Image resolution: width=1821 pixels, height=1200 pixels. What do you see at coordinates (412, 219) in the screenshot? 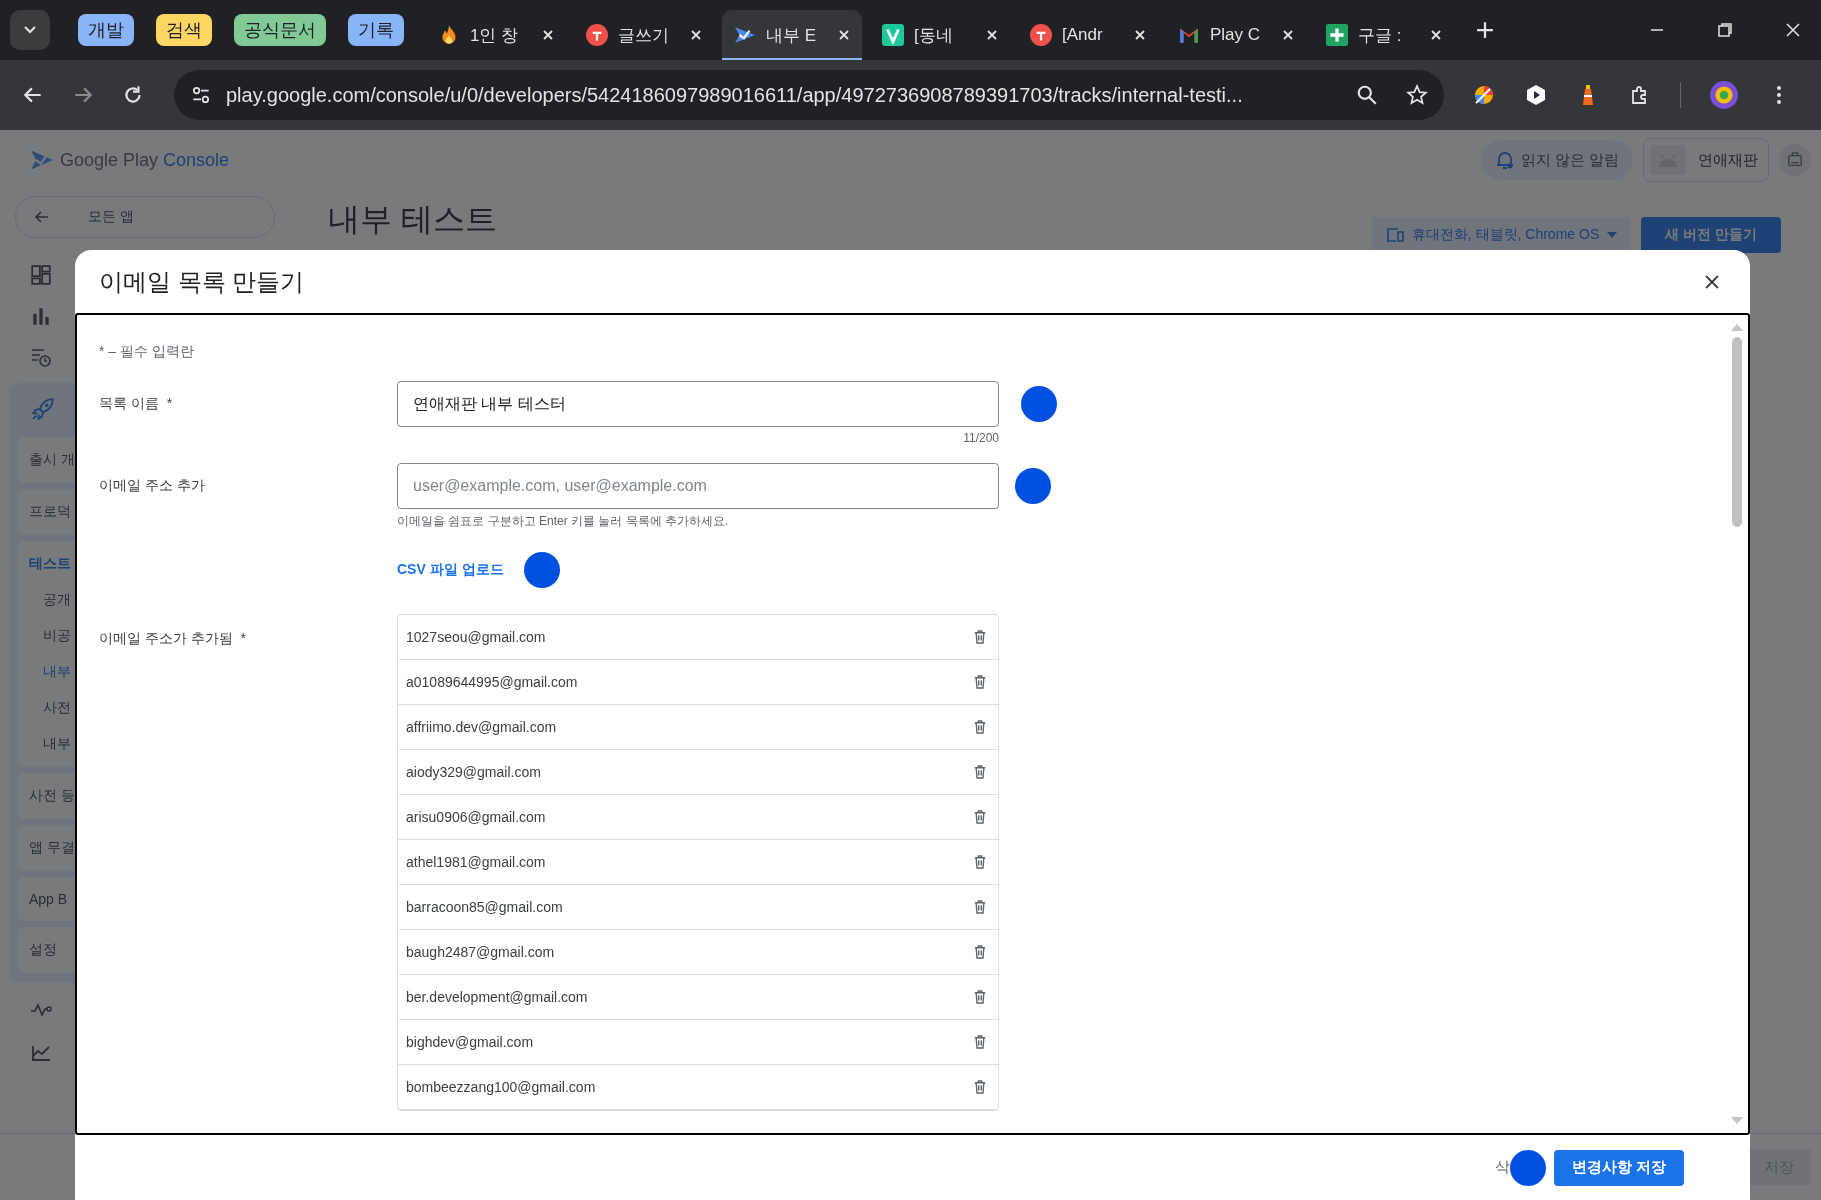
I see `page-title: 내부 테스트` at bounding box center [412, 219].